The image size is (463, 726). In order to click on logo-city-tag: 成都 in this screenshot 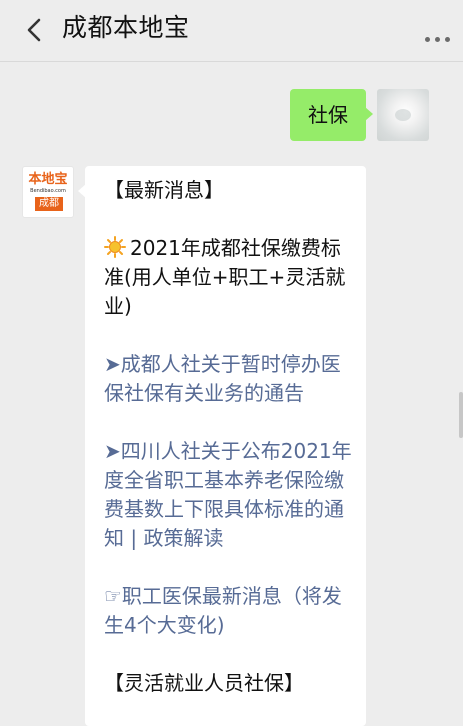, I will do `click(49, 204)`.